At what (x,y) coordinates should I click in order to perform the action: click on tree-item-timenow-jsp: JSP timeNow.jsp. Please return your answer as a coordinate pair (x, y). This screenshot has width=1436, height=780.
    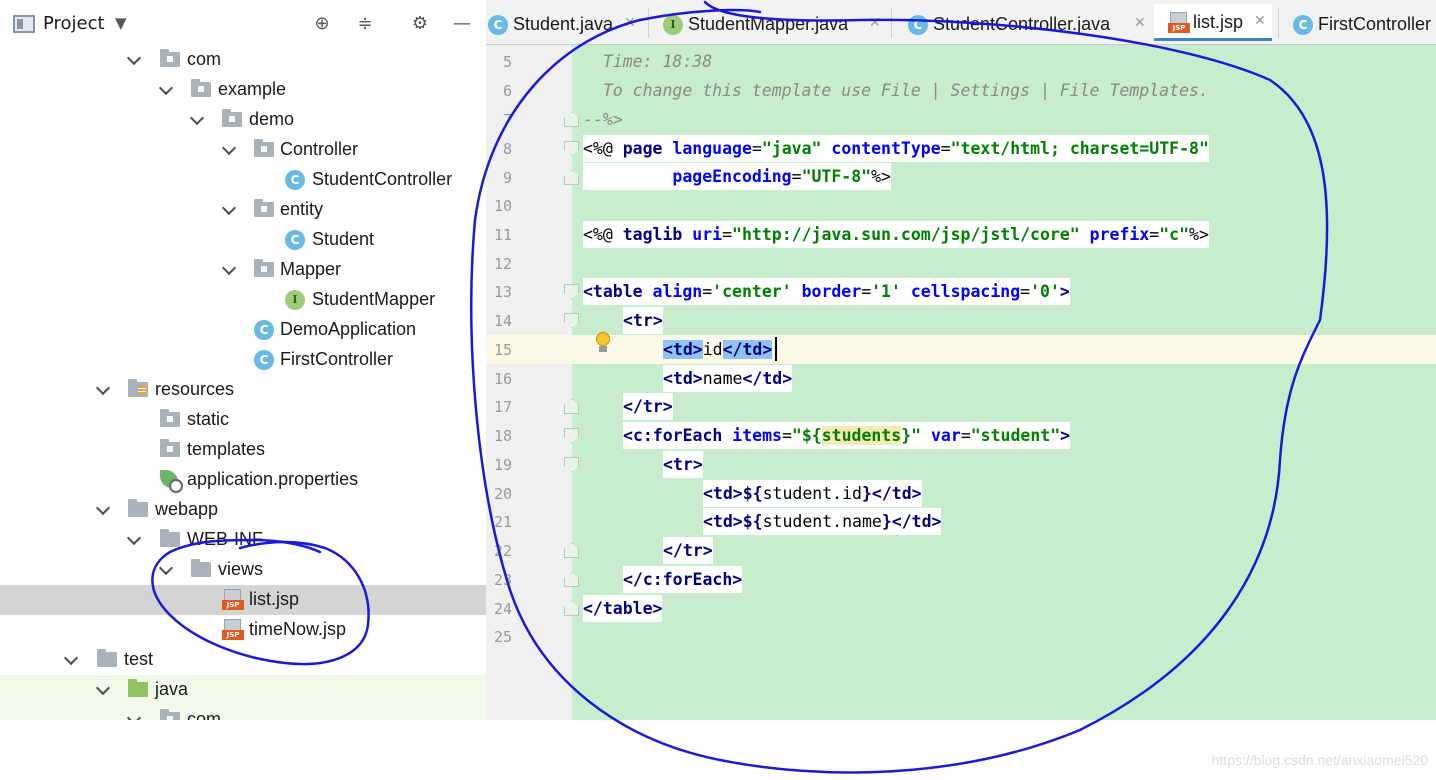
    Looking at the image, I should click on (243, 630).